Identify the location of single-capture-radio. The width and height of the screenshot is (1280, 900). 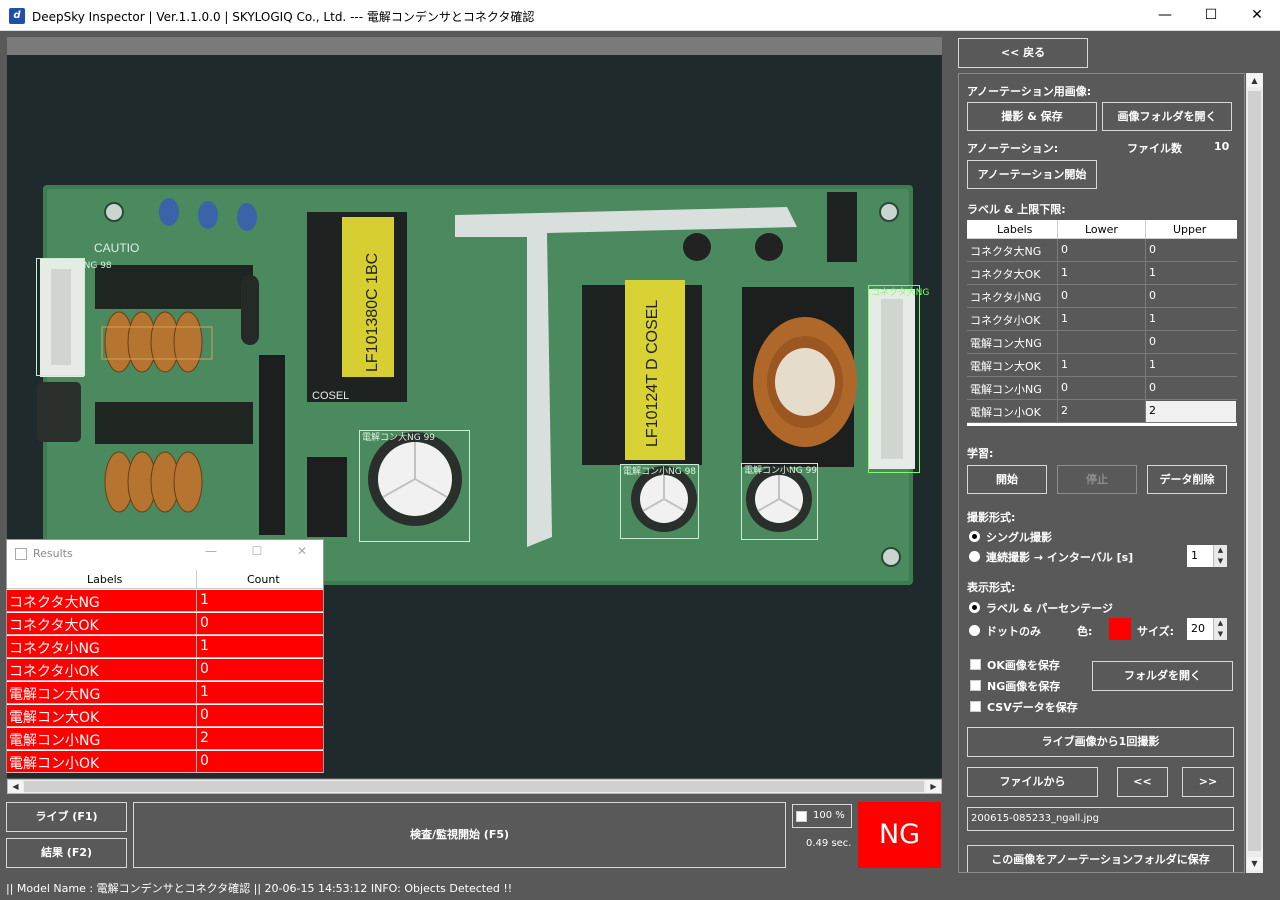
(974, 536).